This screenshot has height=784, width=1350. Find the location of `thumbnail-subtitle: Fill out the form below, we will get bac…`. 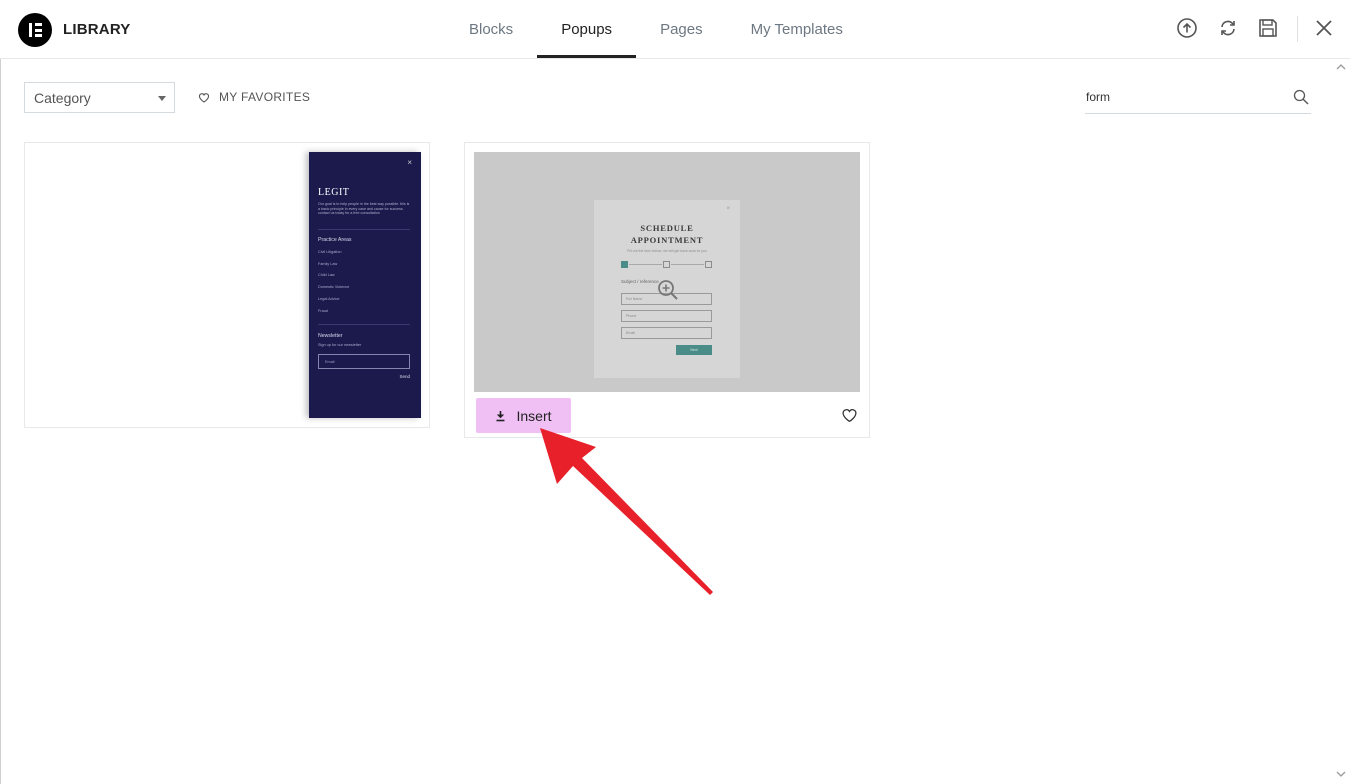

thumbnail-subtitle: Fill out the form below, we will get bac… is located at coordinates (667, 251).